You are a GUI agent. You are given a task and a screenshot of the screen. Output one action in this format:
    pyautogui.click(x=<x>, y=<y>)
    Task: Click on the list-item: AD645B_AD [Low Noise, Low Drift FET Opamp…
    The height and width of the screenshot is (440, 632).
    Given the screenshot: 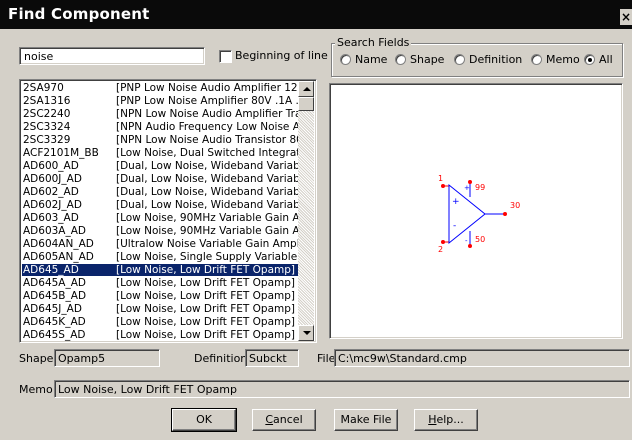 What is the action you would take?
    pyautogui.click(x=161, y=296)
    